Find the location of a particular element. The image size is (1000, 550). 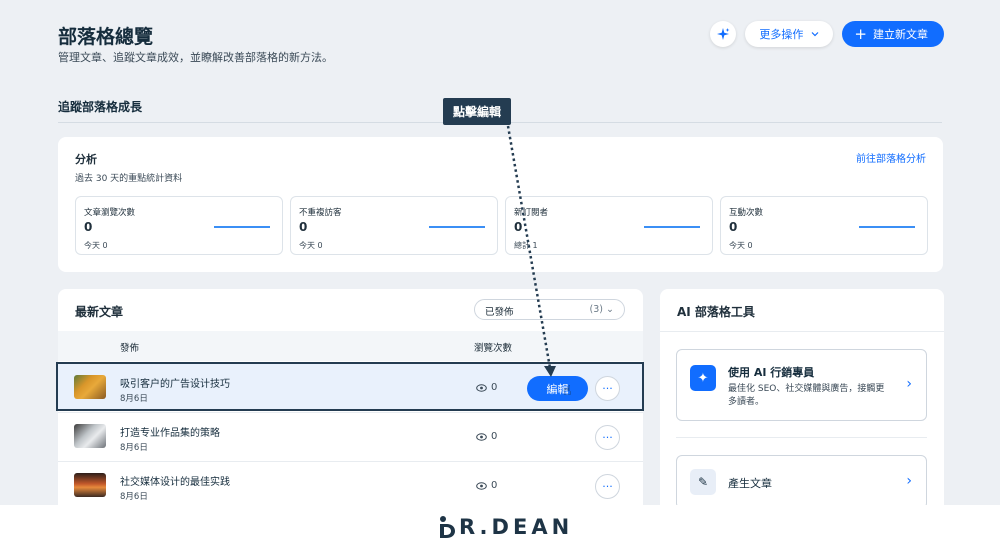

dr-dean-logo: R.DEAN is located at coordinates (505, 527).